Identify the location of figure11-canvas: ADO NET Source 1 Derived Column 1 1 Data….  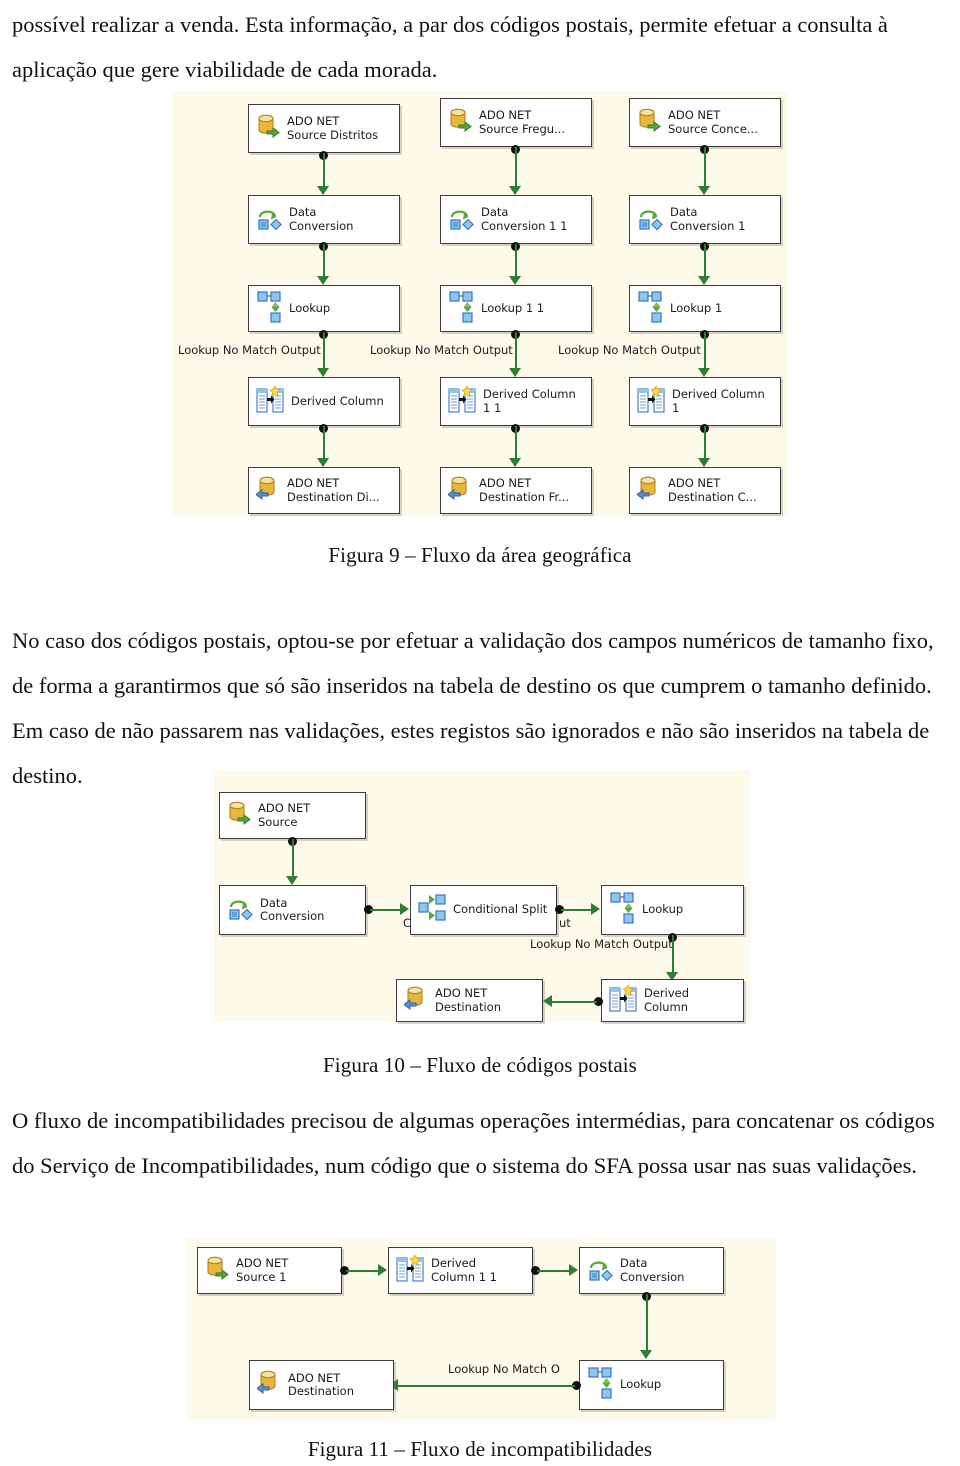
(481, 1329).